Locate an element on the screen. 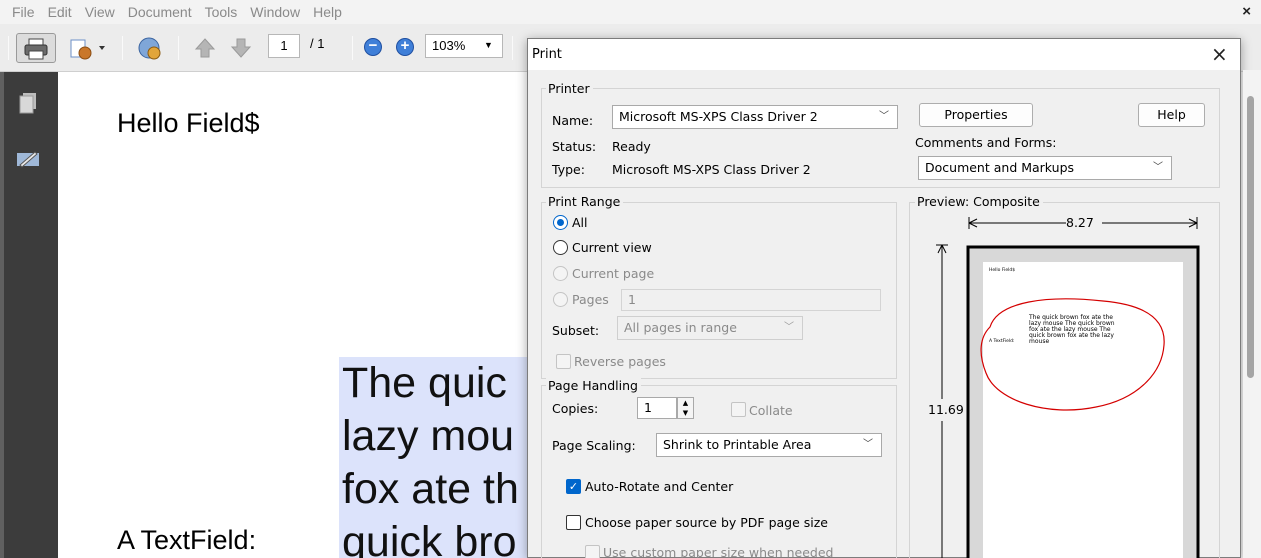 This screenshot has width=1261, height=558. scrollbar-thumb is located at coordinates (1250, 237).